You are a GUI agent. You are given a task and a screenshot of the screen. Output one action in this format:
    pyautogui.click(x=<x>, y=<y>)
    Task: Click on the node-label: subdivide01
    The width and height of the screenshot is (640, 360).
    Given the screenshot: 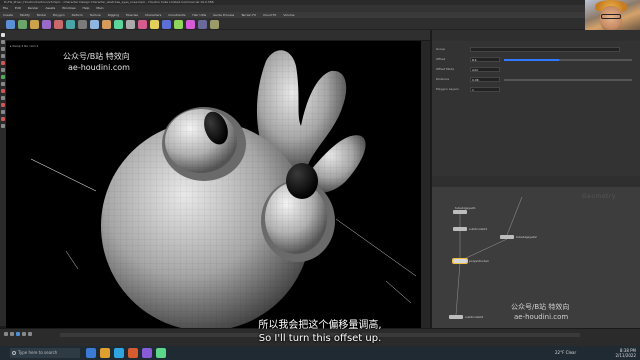 What is the action you would take?
    pyautogui.click(x=478, y=229)
    